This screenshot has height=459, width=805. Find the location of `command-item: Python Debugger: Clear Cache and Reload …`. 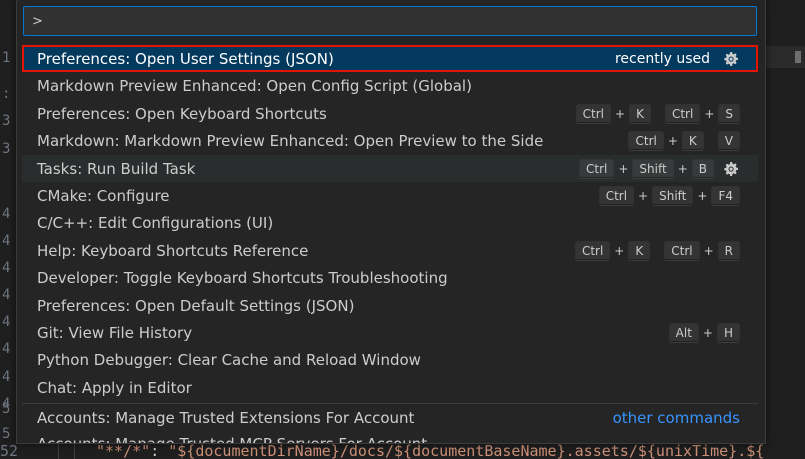

command-item: Python Debugger: Clear Cache and Reload … is located at coordinates (390, 359).